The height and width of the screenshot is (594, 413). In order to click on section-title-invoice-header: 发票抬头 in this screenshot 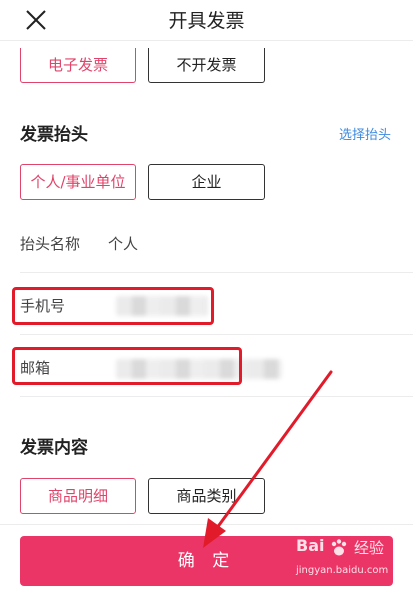, I will do `click(54, 135)`.